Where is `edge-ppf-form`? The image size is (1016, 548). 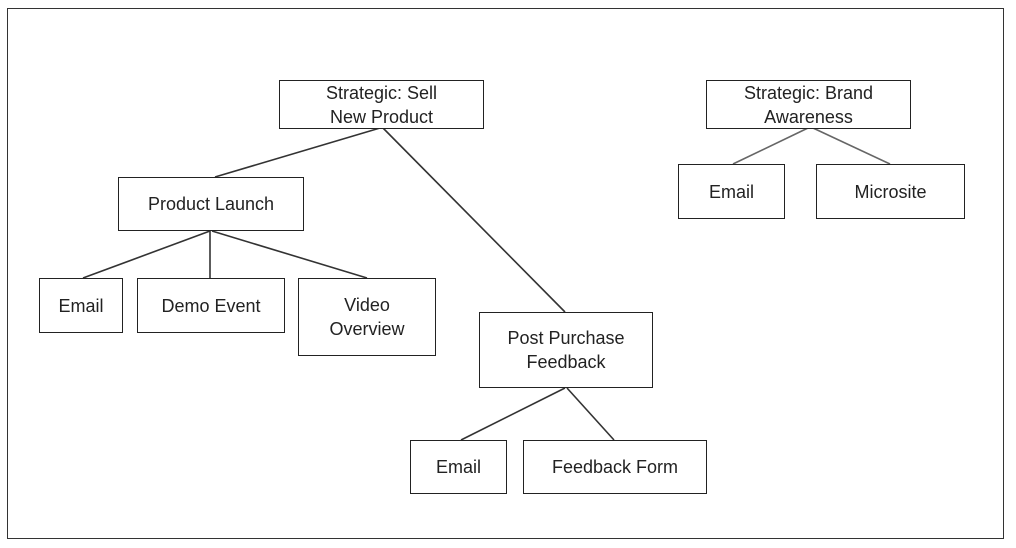 edge-ppf-form is located at coordinates (590, 414).